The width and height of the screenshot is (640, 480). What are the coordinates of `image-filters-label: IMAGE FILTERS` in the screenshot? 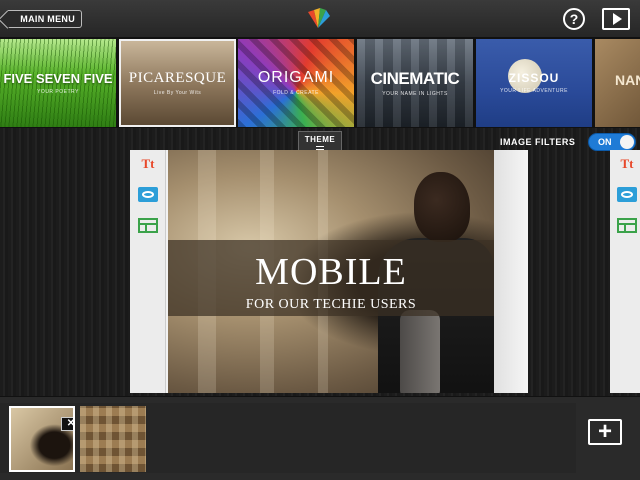 It's located at (538, 142).